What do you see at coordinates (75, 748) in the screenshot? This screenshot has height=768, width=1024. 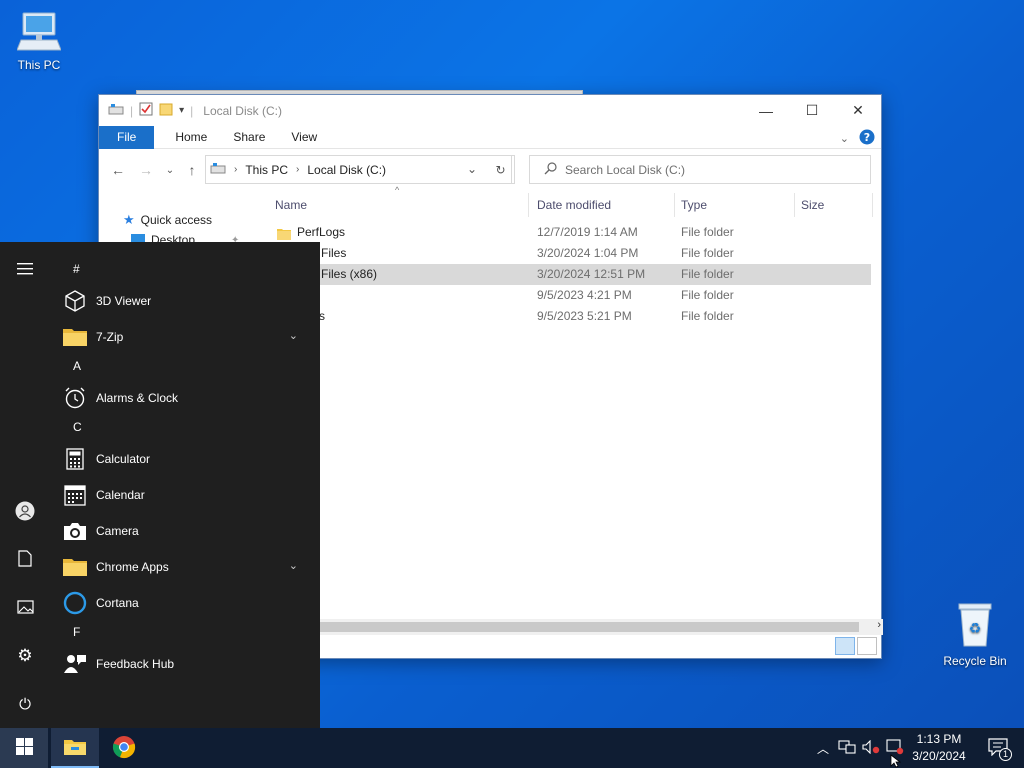 I see `taskbar-file-explorer` at bounding box center [75, 748].